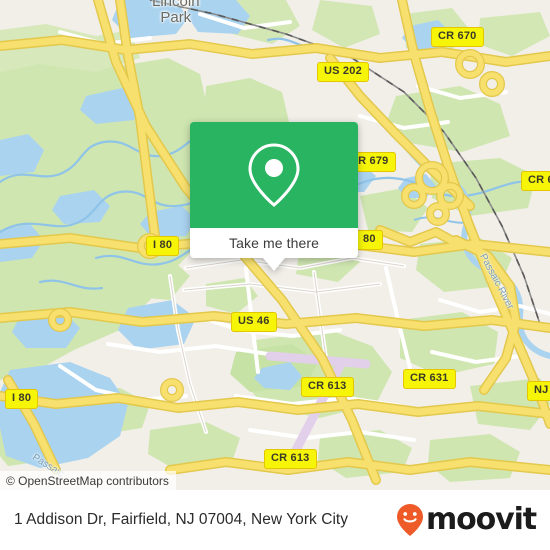 This screenshot has width=550, height=550. Describe the element at coordinates (429, 379) in the screenshot. I see `road-shield-cr-631: CR 631` at that location.